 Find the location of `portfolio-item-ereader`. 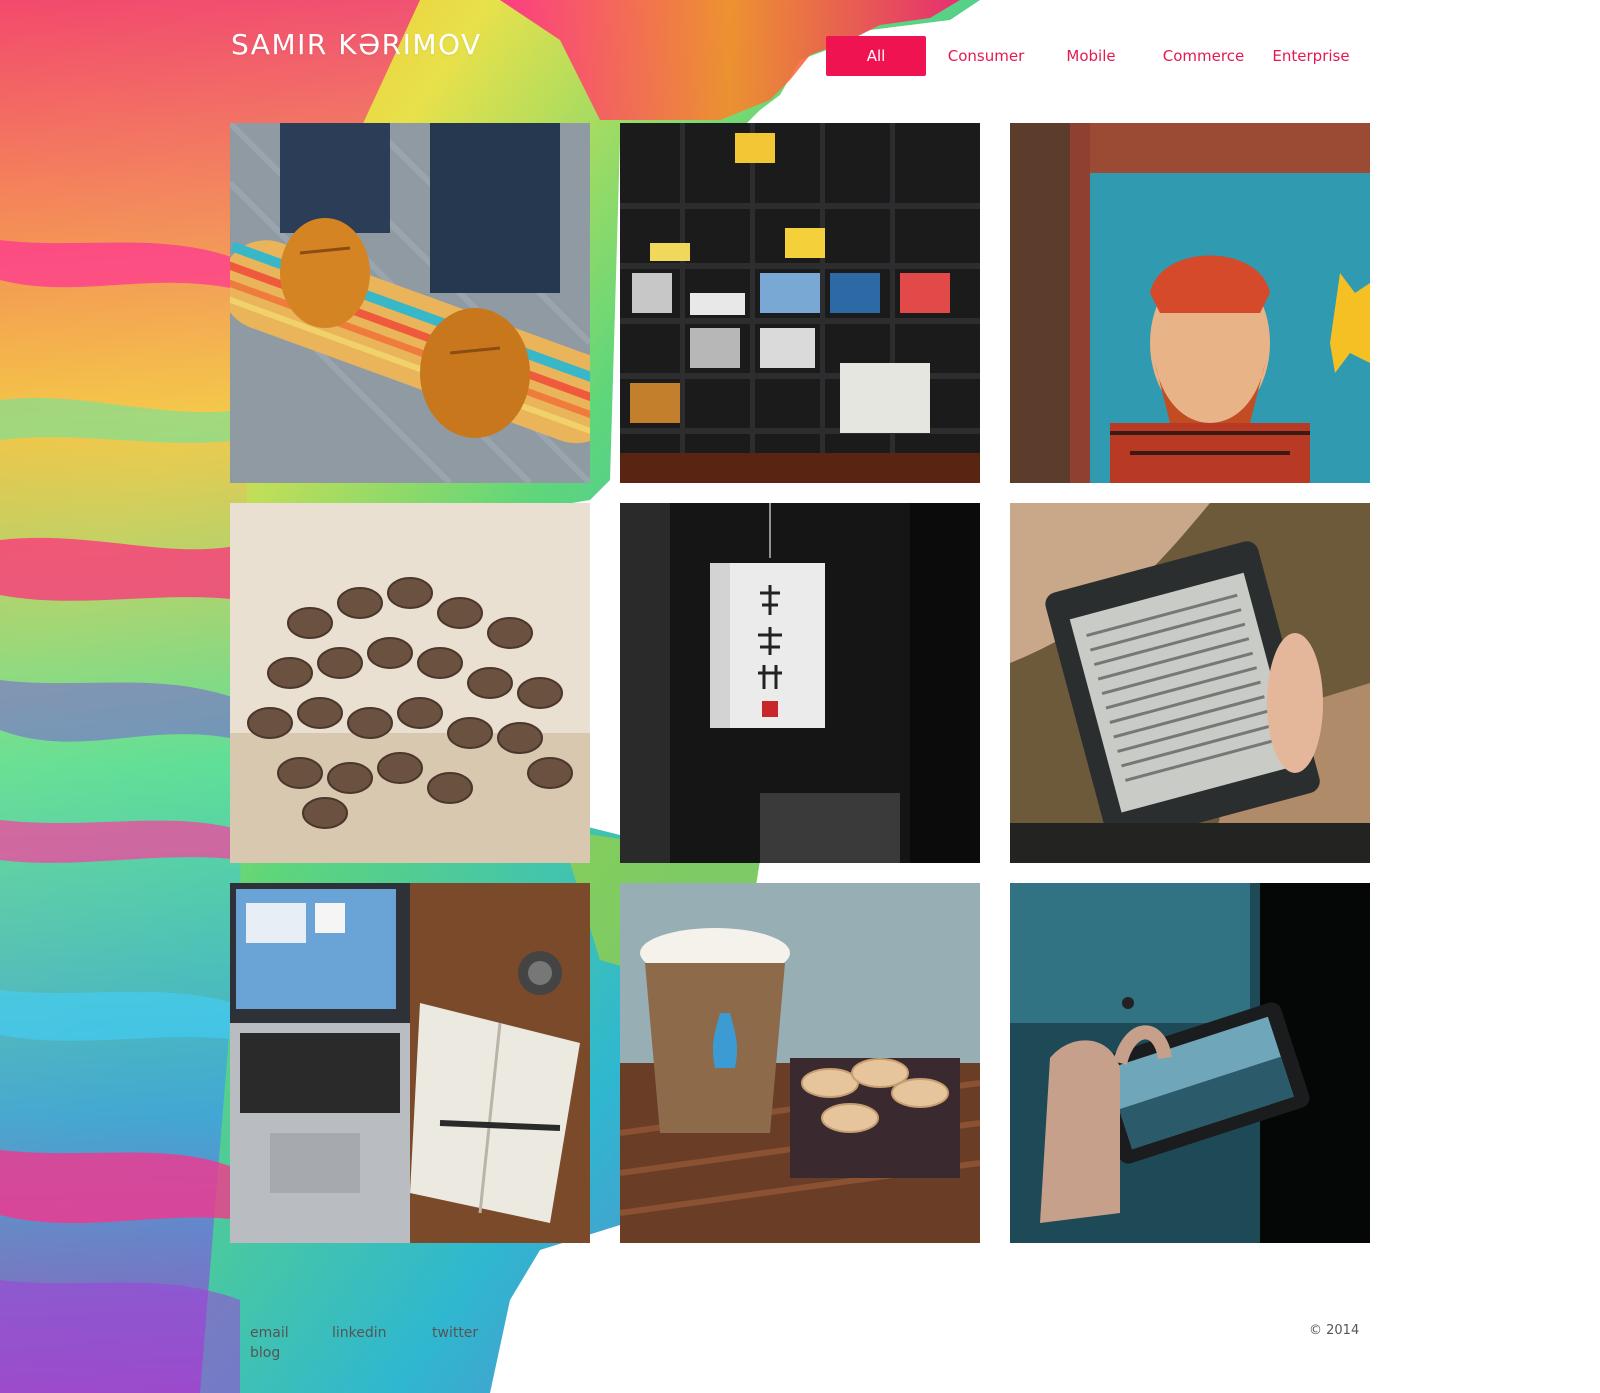

portfolio-item-ereader is located at coordinates (1190, 683).